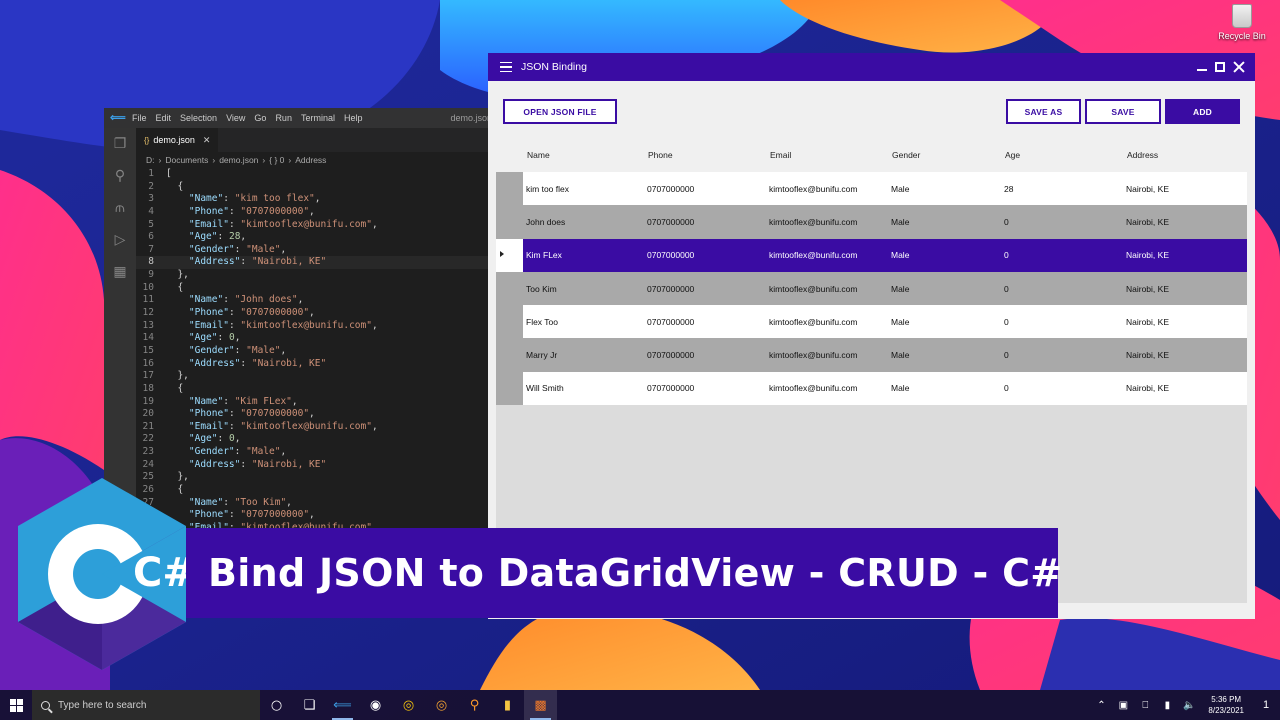 Image resolution: width=1280 pixels, height=720 pixels. I want to click on notification-center-icon: 1, so click(1266, 705).